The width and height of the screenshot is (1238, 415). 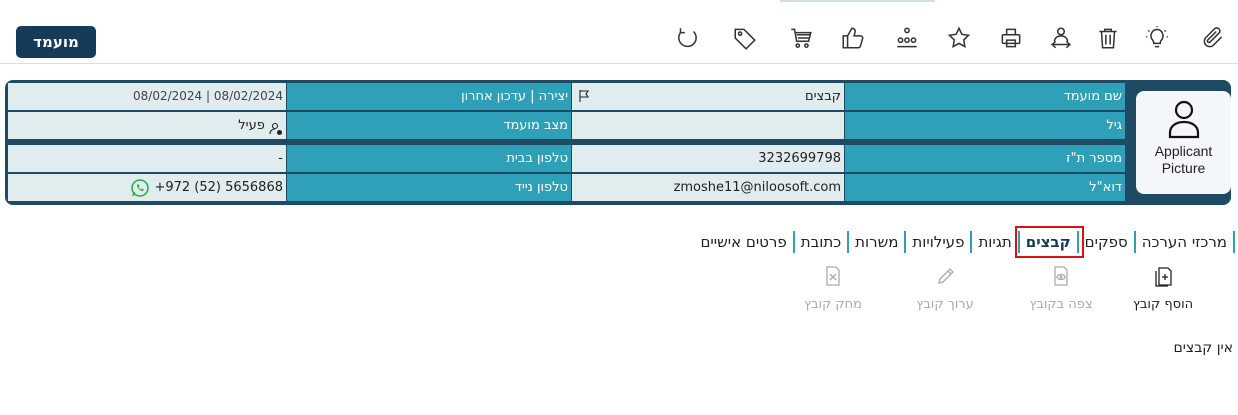 What do you see at coordinates (985, 187) in the screenshot?
I see `email-label: דוא"ל` at bounding box center [985, 187].